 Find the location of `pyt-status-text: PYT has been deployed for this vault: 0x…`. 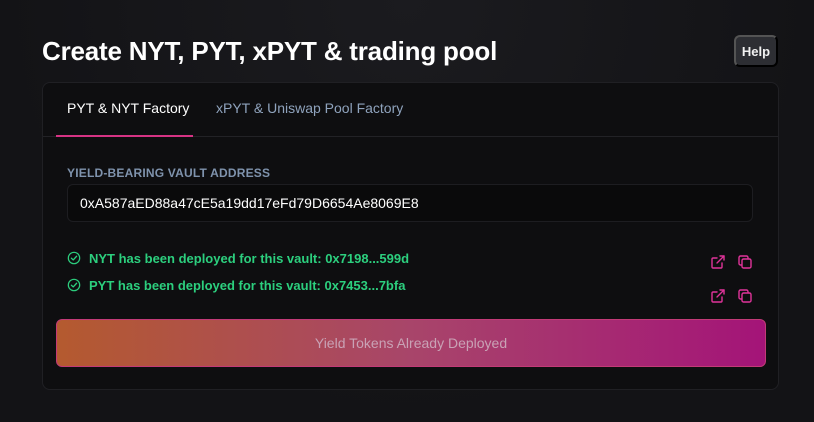

pyt-status-text: PYT has been deployed for this vault: 0x… is located at coordinates (247, 285).